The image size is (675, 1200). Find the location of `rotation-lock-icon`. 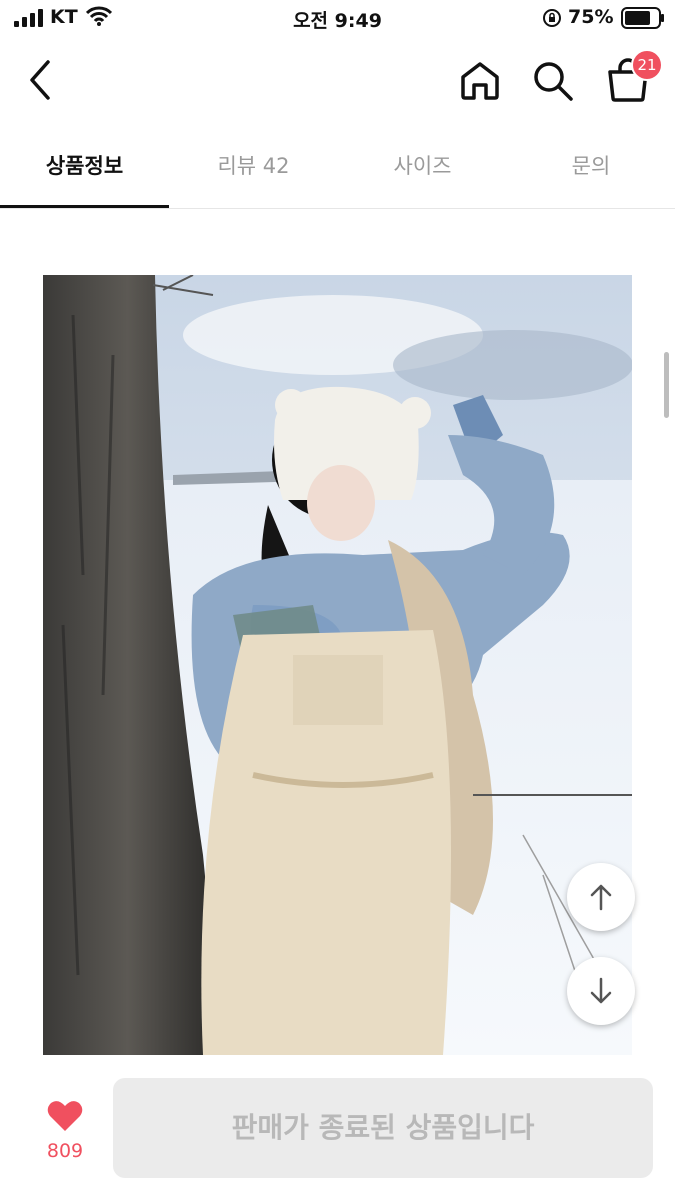

rotation-lock-icon is located at coordinates (552, 18).